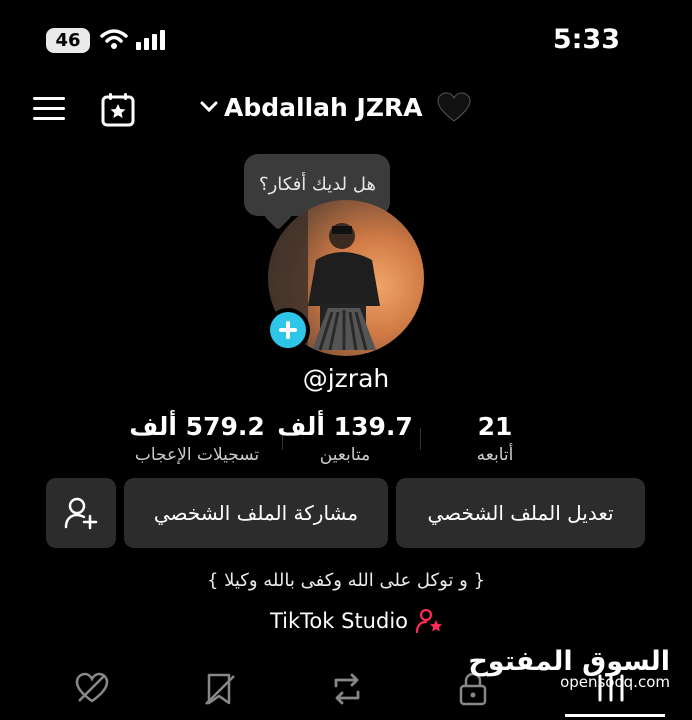 This screenshot has width=692, height=720. Describe the element at coordinates (68, 40) in the screenshot. I see `battery-indicator: 46` at that location.